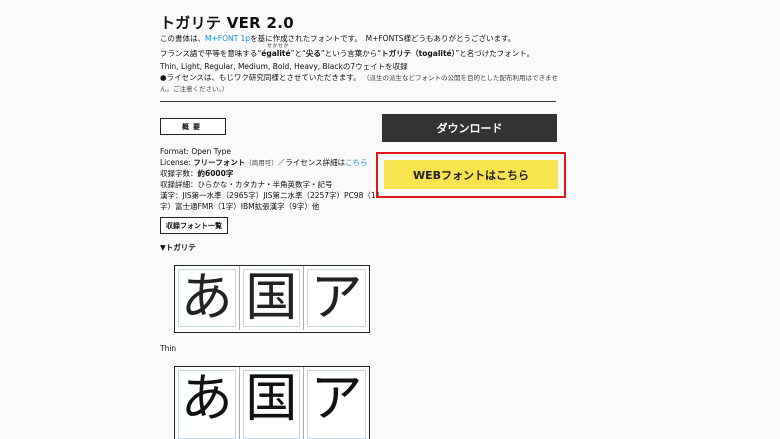  Describe the element at coordinates (195, 151) in the screenshot. I see `format-line: Format: Open Type` at that location.